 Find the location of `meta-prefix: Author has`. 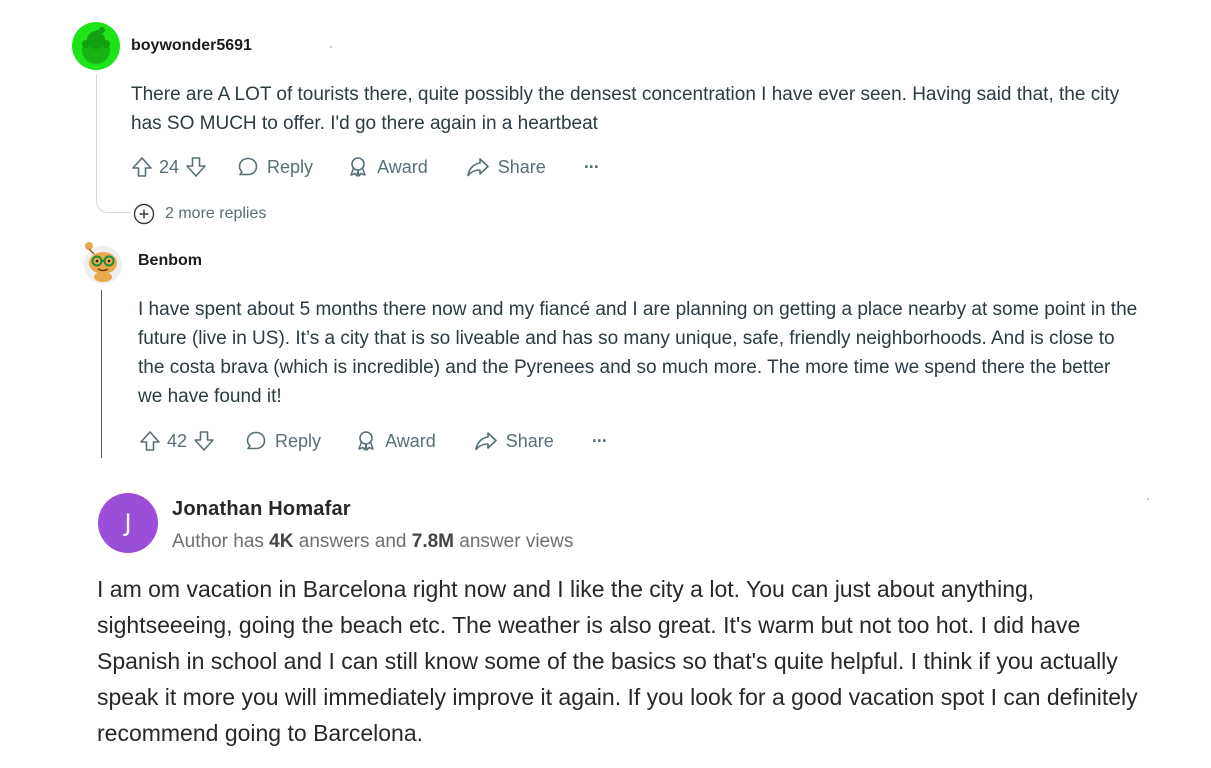

meta-prefix: Author has is located at coordinates (221, 541).